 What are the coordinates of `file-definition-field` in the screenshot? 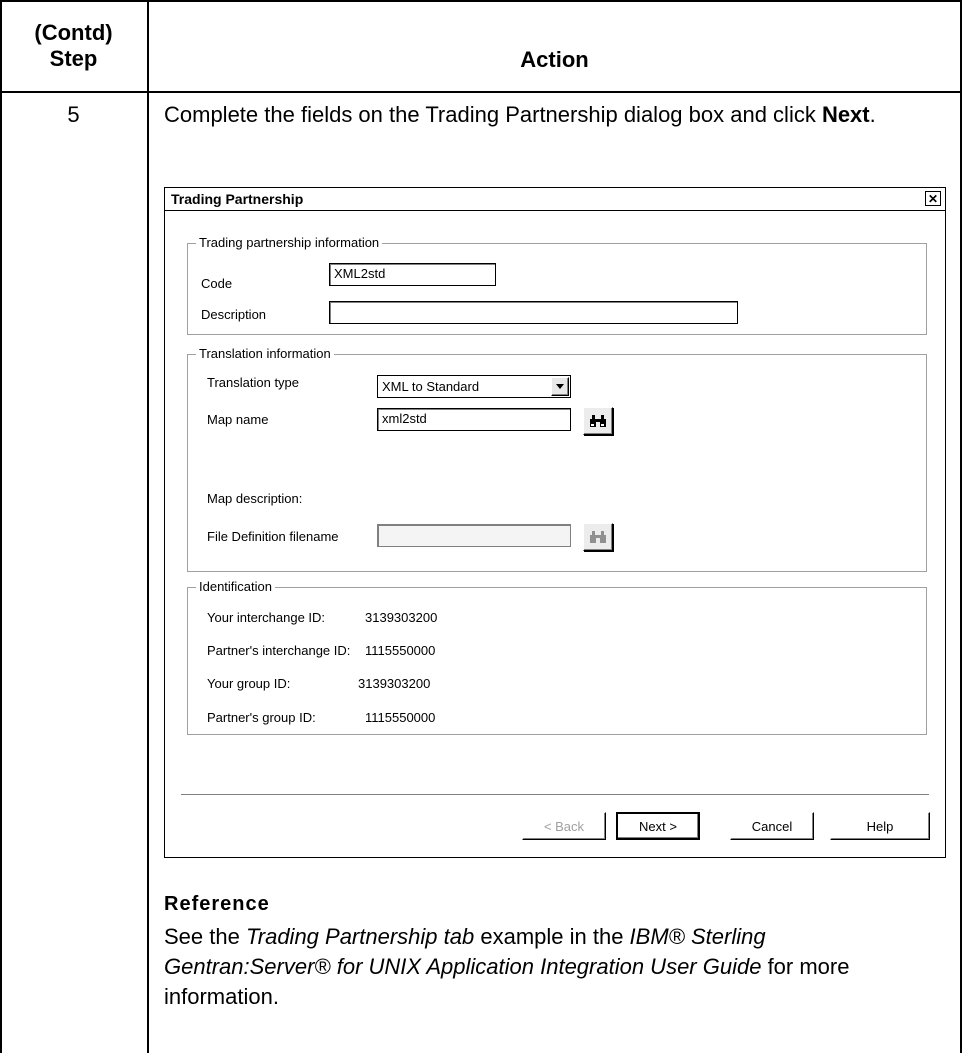 It's located at (474, 535).